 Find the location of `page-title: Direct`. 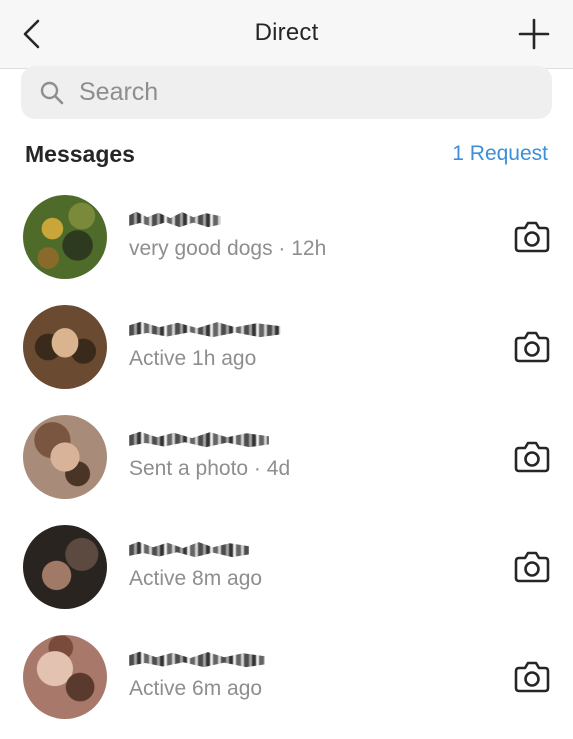

page-title: Direct is located at coordinates (286, 32).